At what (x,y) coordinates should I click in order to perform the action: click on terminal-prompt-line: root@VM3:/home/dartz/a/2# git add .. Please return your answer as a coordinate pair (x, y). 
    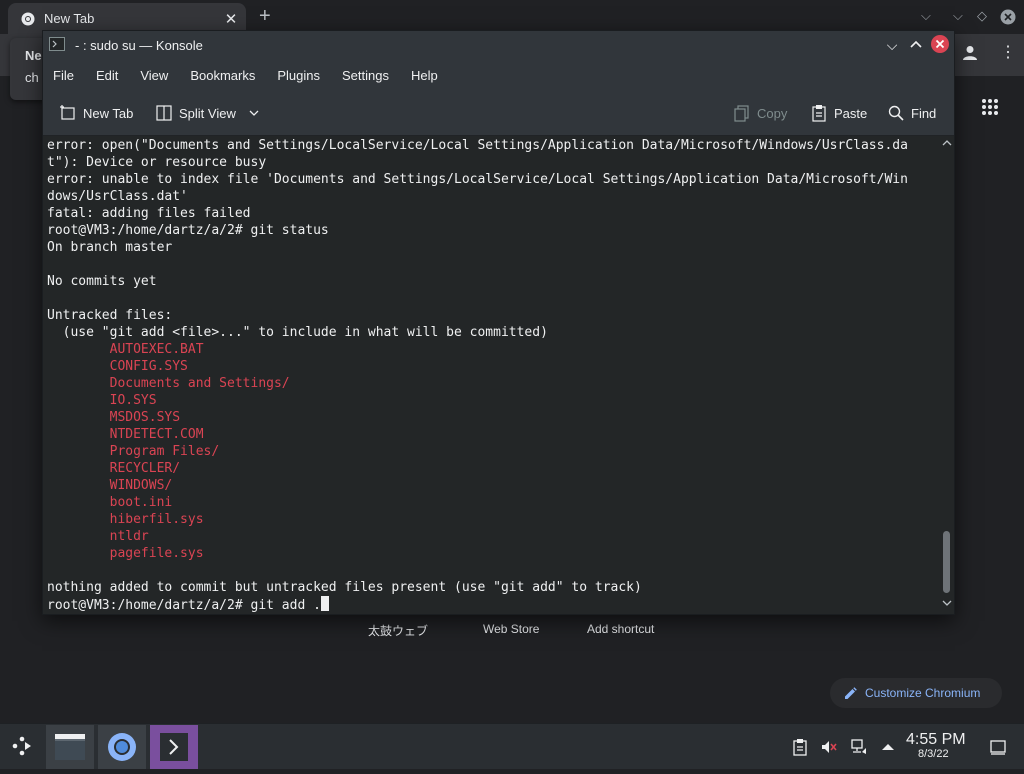
    Looking at the image, I should click on (491, 604).